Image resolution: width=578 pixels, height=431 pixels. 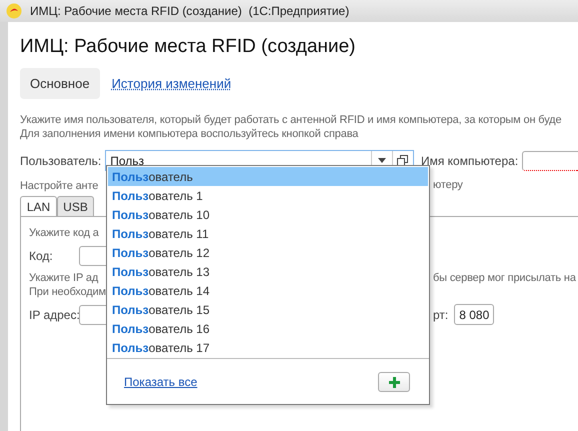 I want to click on window-title: ИМЦ: Рабочие места RFID (создание) (1С:Предприятие), so click(x=190, y=11).